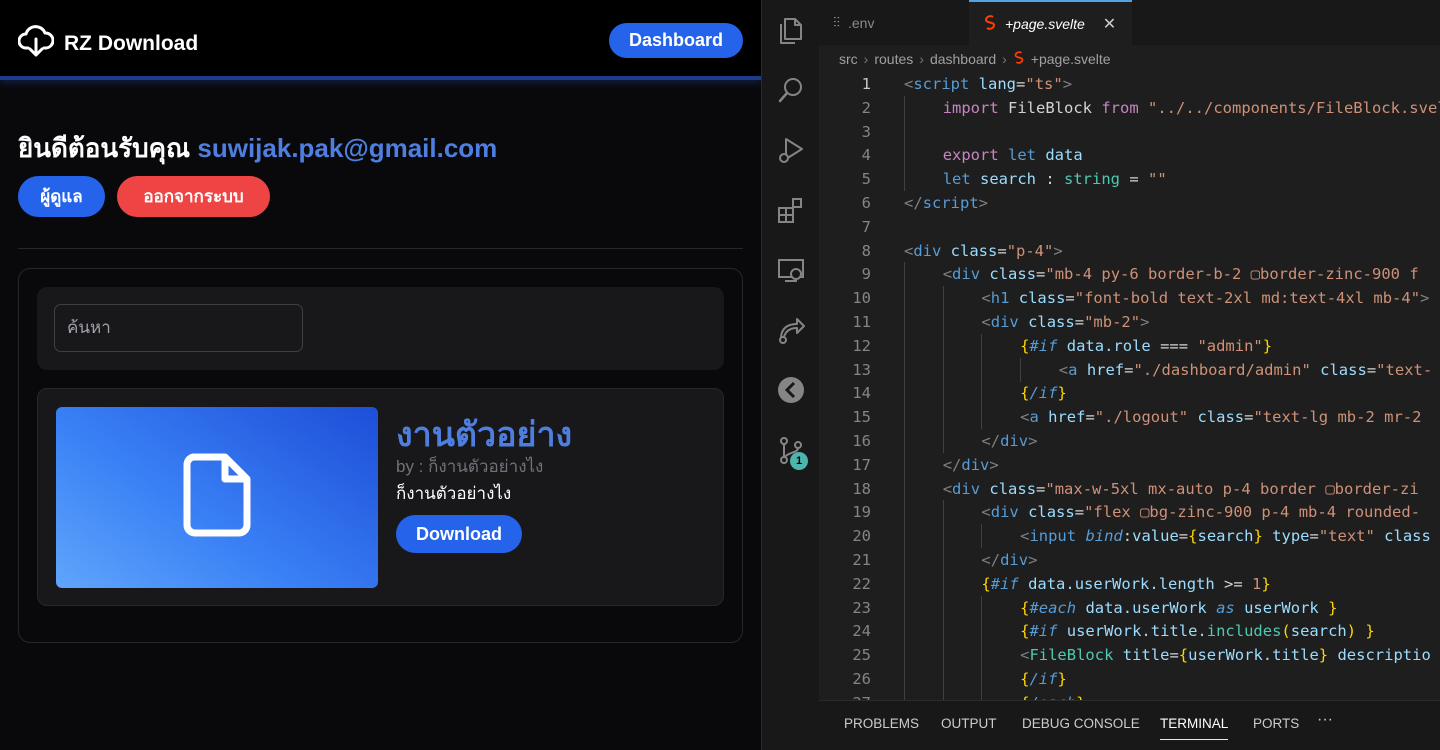 This screenshot has width=1440, height=750. Describe the element at coordinates (861, 345) in the screenshot. I see `line-number: 12` at that location.